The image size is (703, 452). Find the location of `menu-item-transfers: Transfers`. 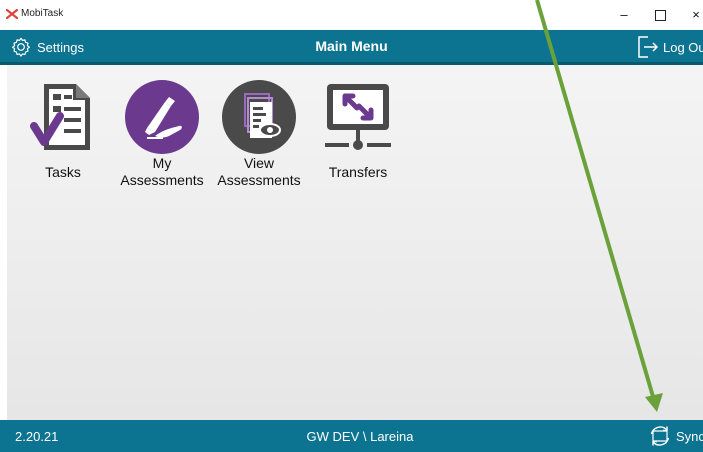

menu-item-transfers: Transfers is located at coordinates (358, 130).